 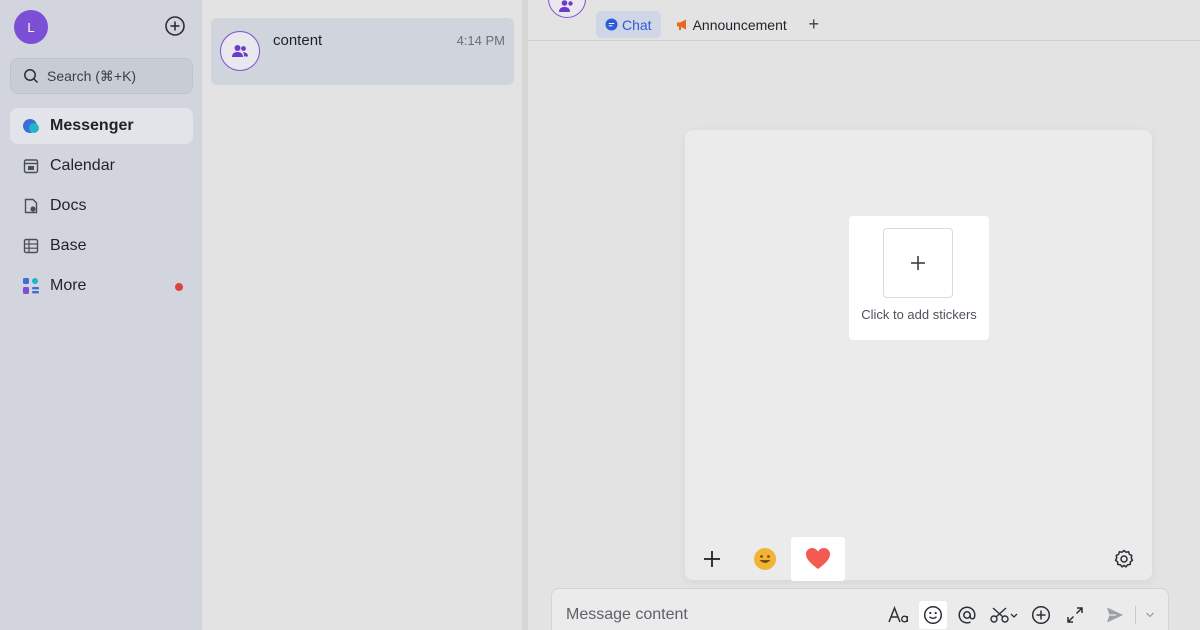 I want to click on avatar-initial: L, so click(x=31, y=27).